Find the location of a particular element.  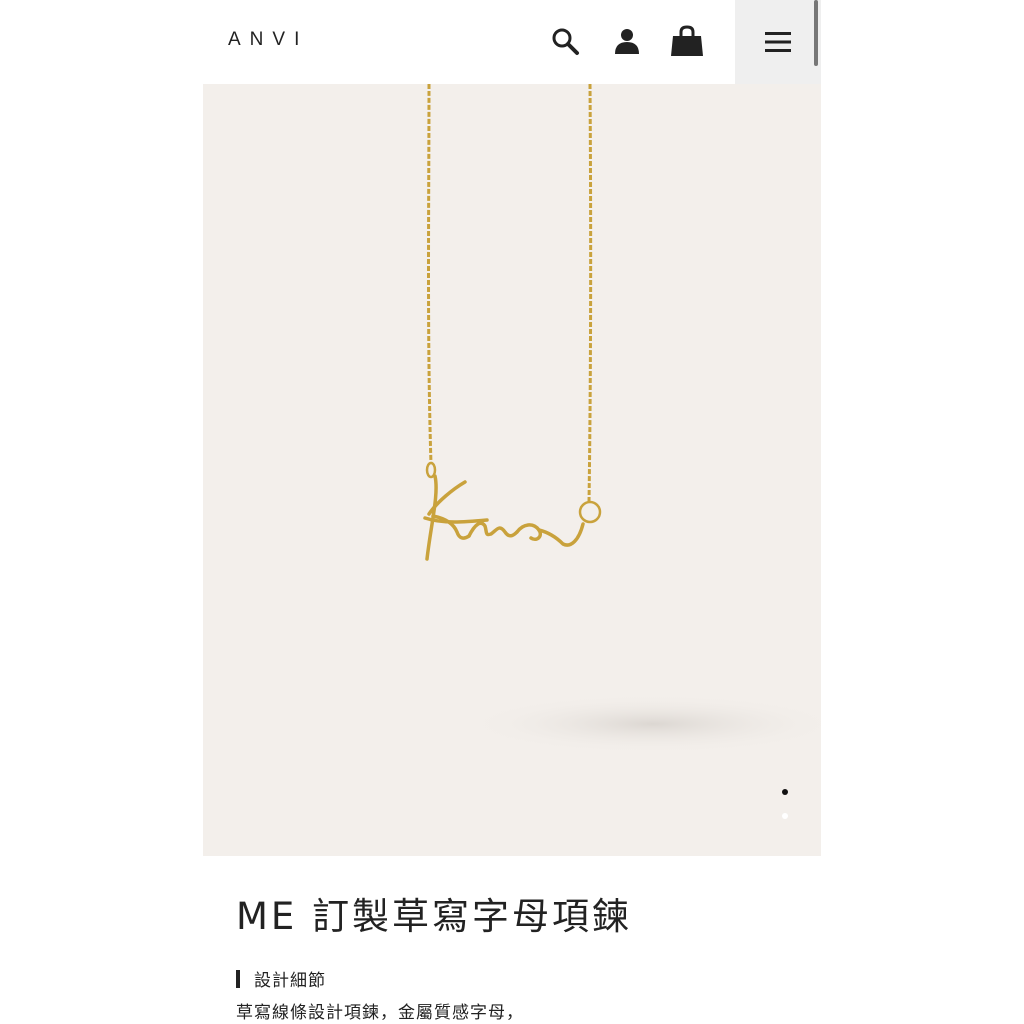

user-icon is located at coordinates (627, 41).